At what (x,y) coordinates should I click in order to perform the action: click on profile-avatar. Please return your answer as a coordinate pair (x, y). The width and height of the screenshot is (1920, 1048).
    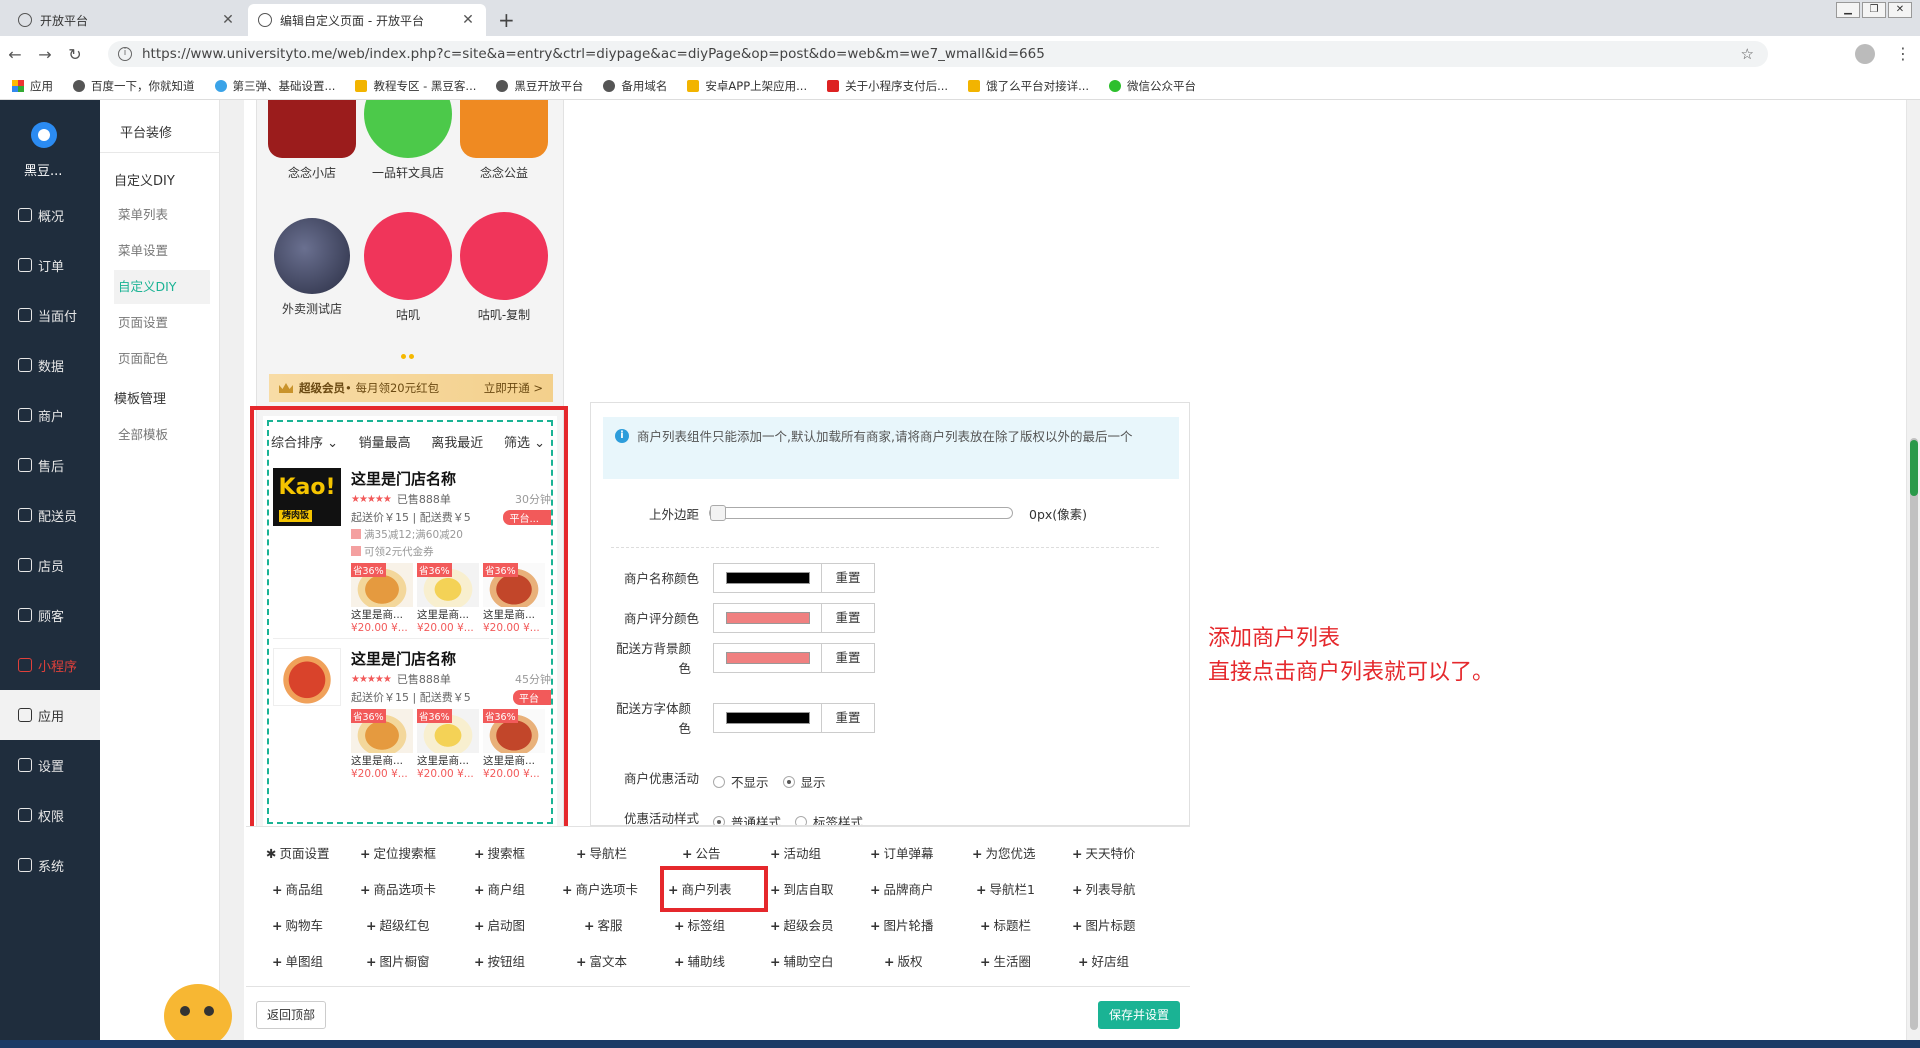
    Looking at the image, I should click on (1865, 54).